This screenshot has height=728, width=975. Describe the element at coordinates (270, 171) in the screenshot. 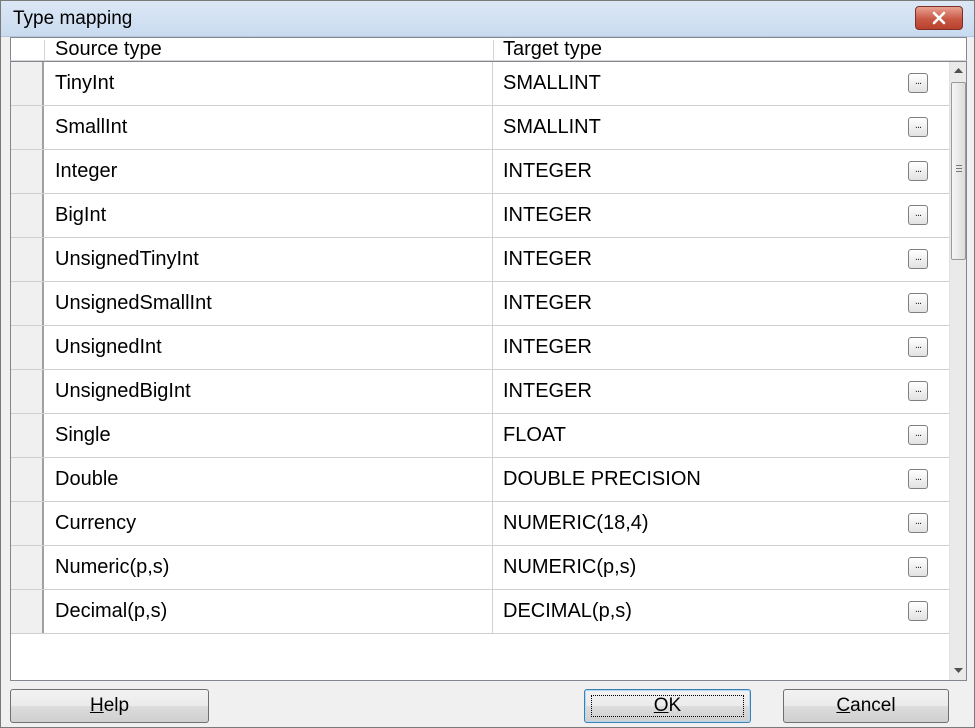

I see `source-type-cell: Integer` at that location.